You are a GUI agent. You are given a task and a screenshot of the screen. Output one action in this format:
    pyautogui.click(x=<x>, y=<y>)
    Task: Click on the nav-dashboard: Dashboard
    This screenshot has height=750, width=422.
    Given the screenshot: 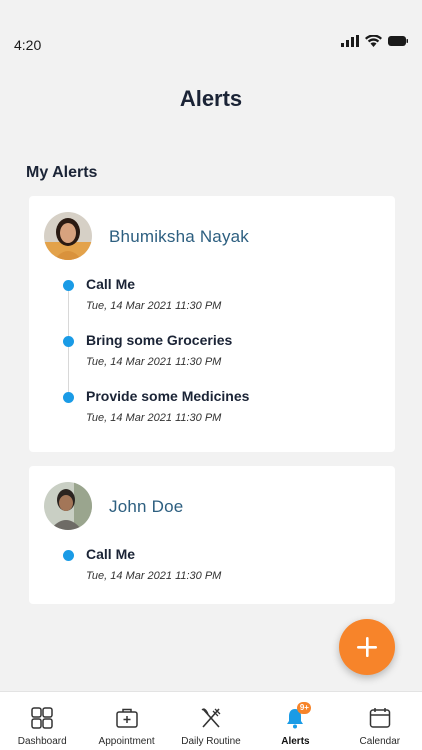 What is the action you would take?
    pyautogui.click(x=42, y=721)
    